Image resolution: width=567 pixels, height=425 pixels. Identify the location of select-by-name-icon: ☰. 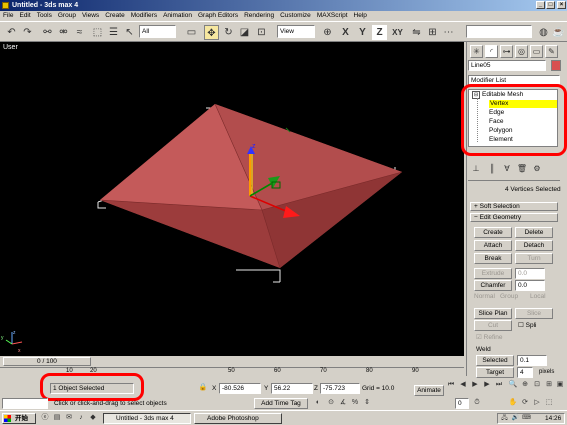
(113, 32).